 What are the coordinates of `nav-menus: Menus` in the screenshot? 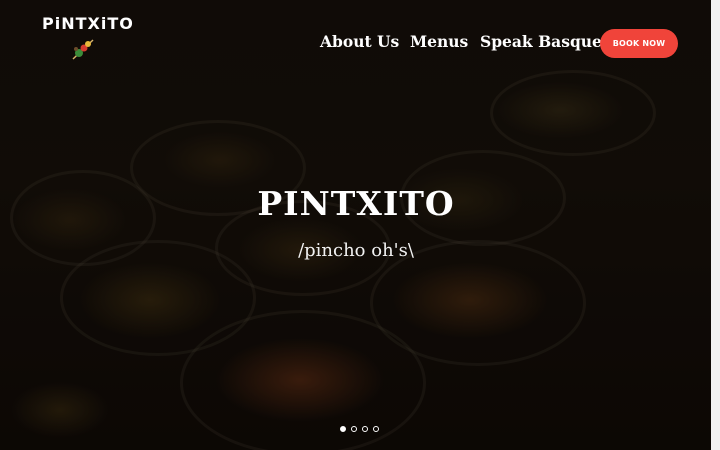 It's located at (439, 41).